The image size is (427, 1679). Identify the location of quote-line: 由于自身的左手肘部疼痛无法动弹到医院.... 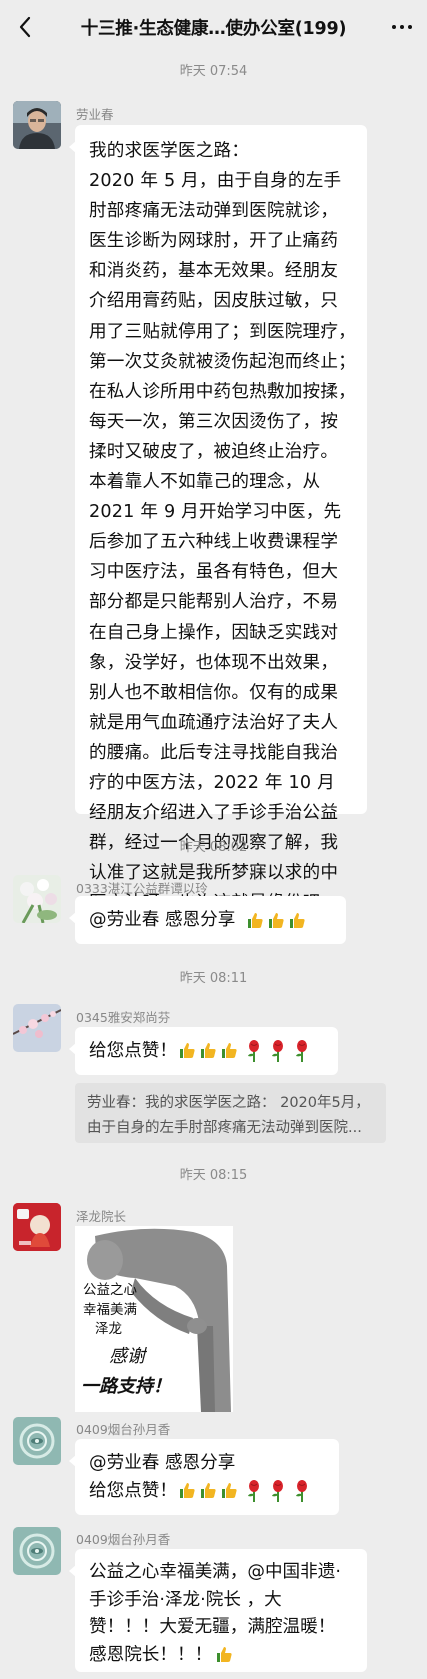
(224, 1128).